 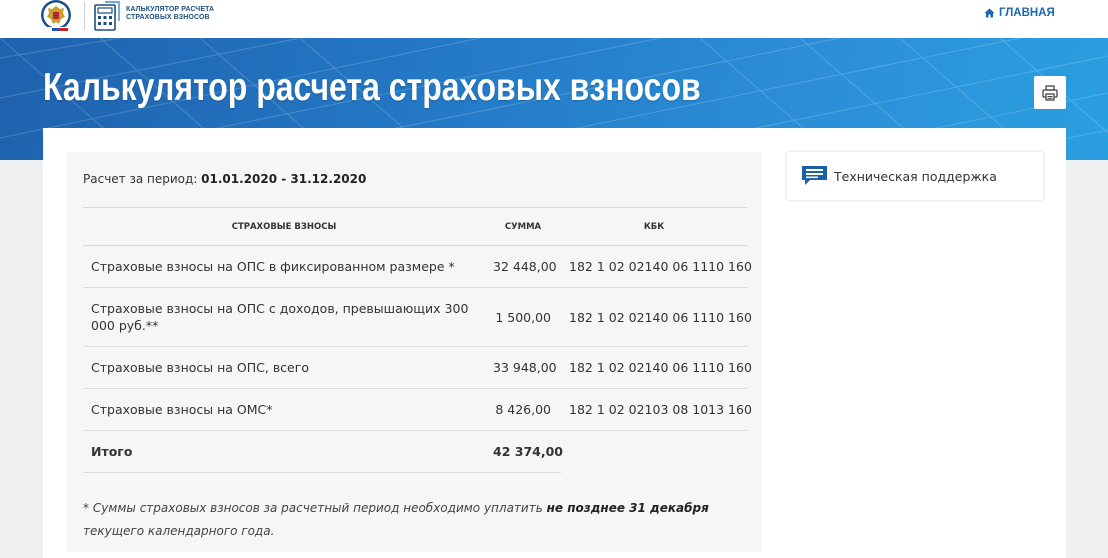 I want to click on printer-icon, so click(x=1050, y=92).